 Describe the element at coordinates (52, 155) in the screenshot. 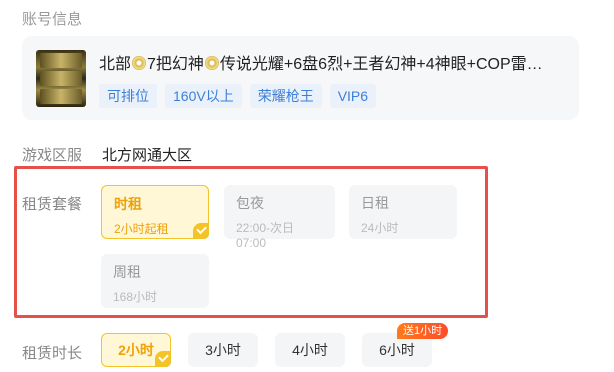

I see `server-label: 游戏区服` at that location.